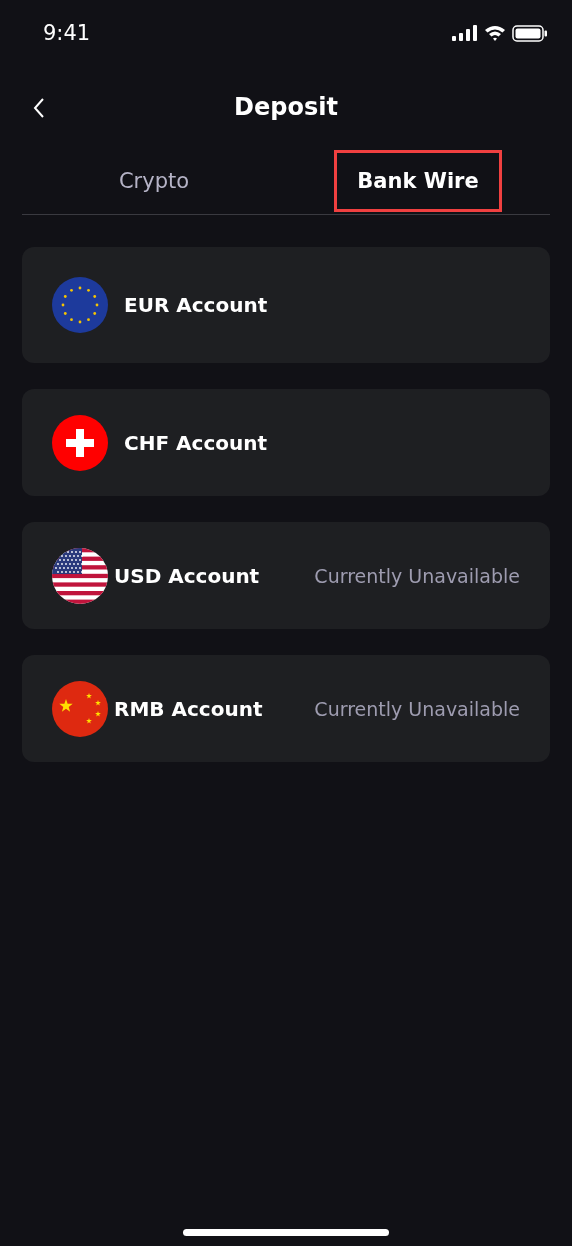 The image size is (572, 1246). I want to click on tab: Bank Wire, so click(418, 181).